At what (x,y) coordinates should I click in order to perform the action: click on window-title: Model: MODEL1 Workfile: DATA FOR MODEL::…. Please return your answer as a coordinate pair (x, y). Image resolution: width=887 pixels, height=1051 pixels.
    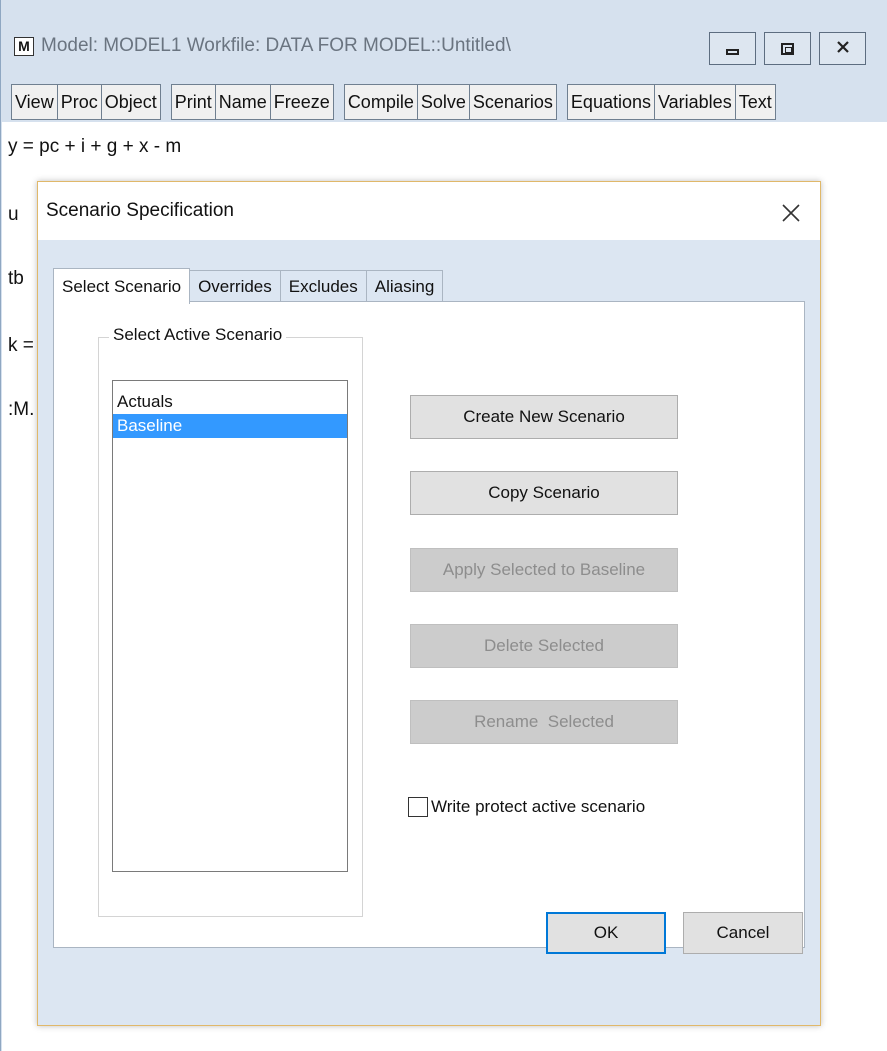
    Looking at the image, I should click on (276, 45).